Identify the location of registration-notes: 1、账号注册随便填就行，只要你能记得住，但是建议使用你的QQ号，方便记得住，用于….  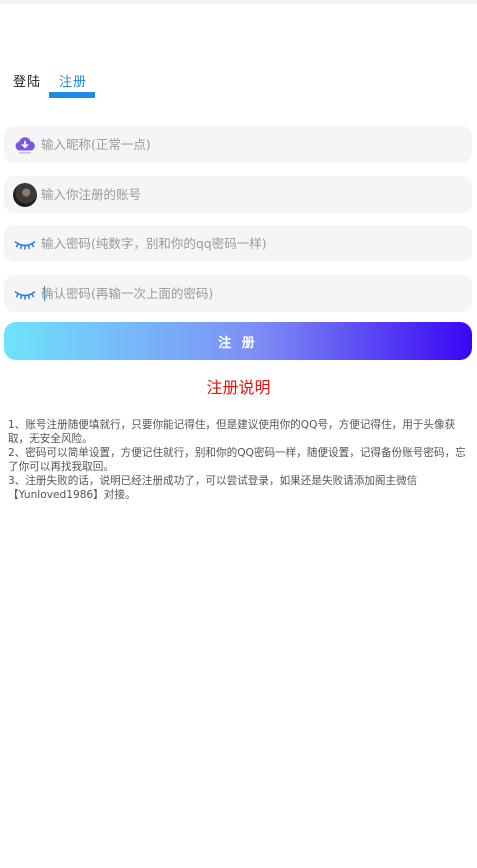
(239, 460).